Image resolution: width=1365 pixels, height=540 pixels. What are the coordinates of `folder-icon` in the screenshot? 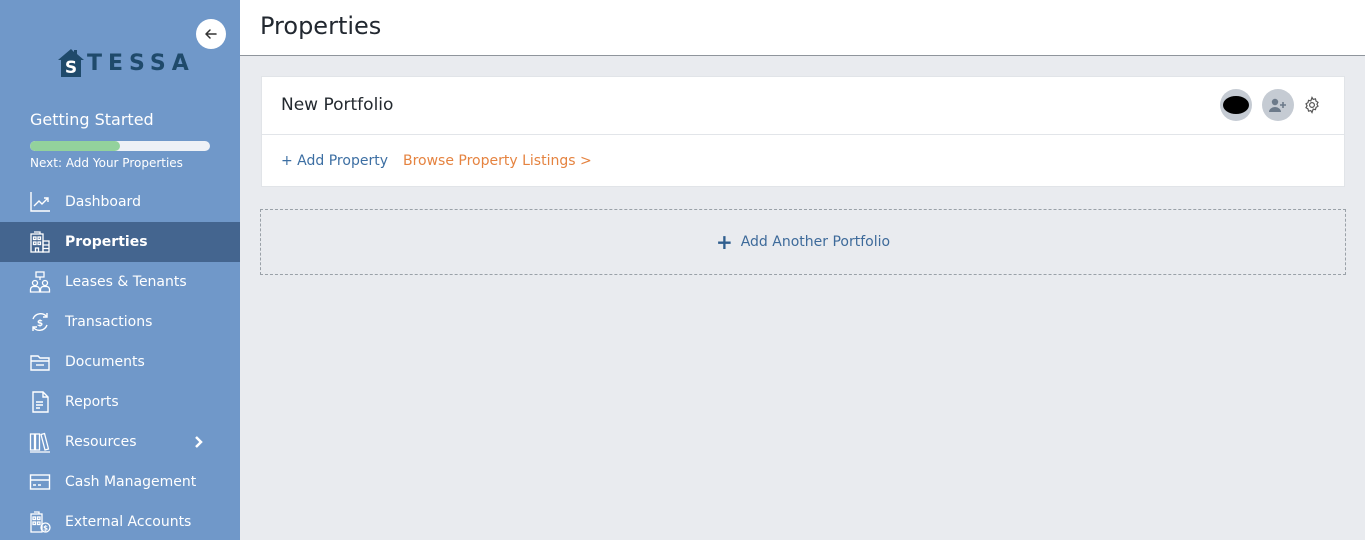 It's located at (40, 362).